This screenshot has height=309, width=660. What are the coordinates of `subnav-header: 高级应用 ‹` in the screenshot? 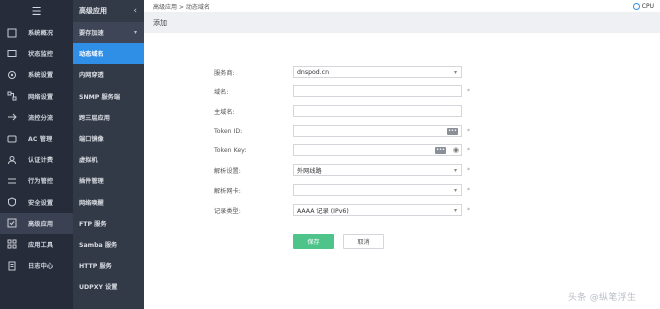 It's located at (108, 11).